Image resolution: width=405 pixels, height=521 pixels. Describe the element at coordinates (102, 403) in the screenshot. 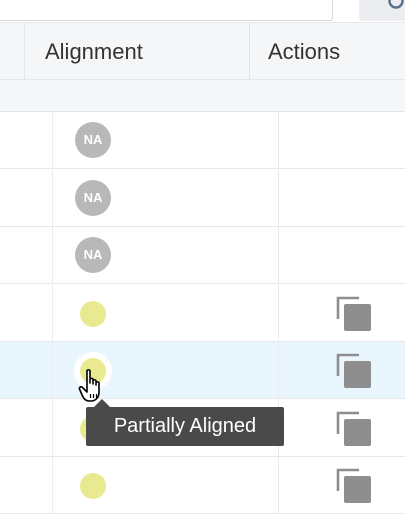

I see `tooltip-arrow` at that location.